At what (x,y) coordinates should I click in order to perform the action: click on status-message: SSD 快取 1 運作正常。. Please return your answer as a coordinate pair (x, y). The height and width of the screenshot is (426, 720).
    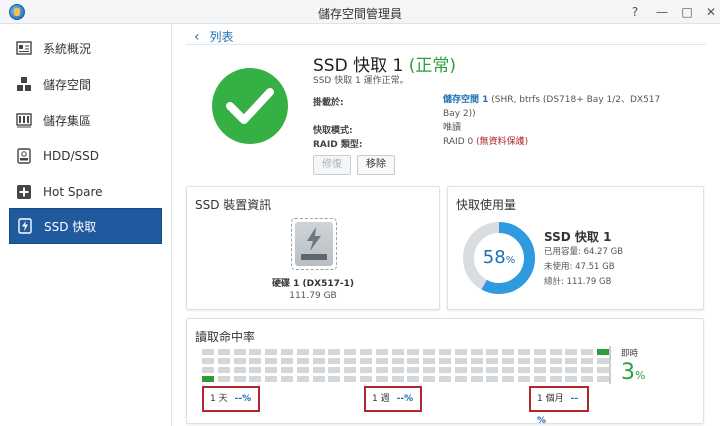
    Looking at the image, I should click on (361, 81).